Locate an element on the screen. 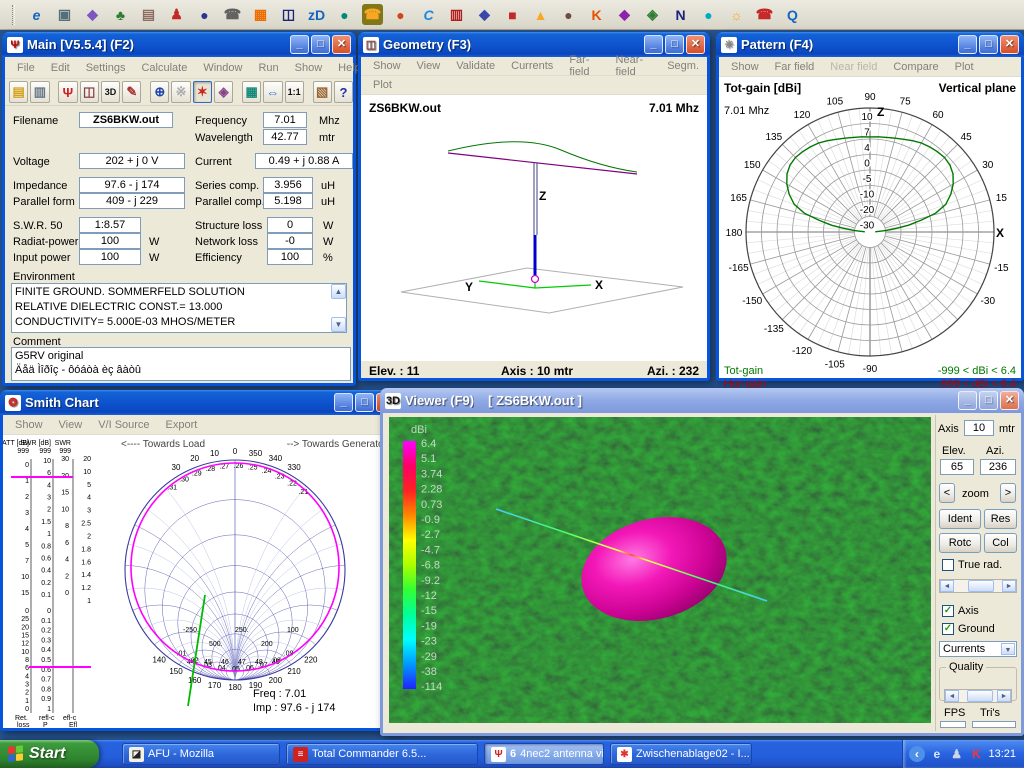 This screenshot has height=768, width=1024. elevation-field: 65 is located at coordinates (957, 467).